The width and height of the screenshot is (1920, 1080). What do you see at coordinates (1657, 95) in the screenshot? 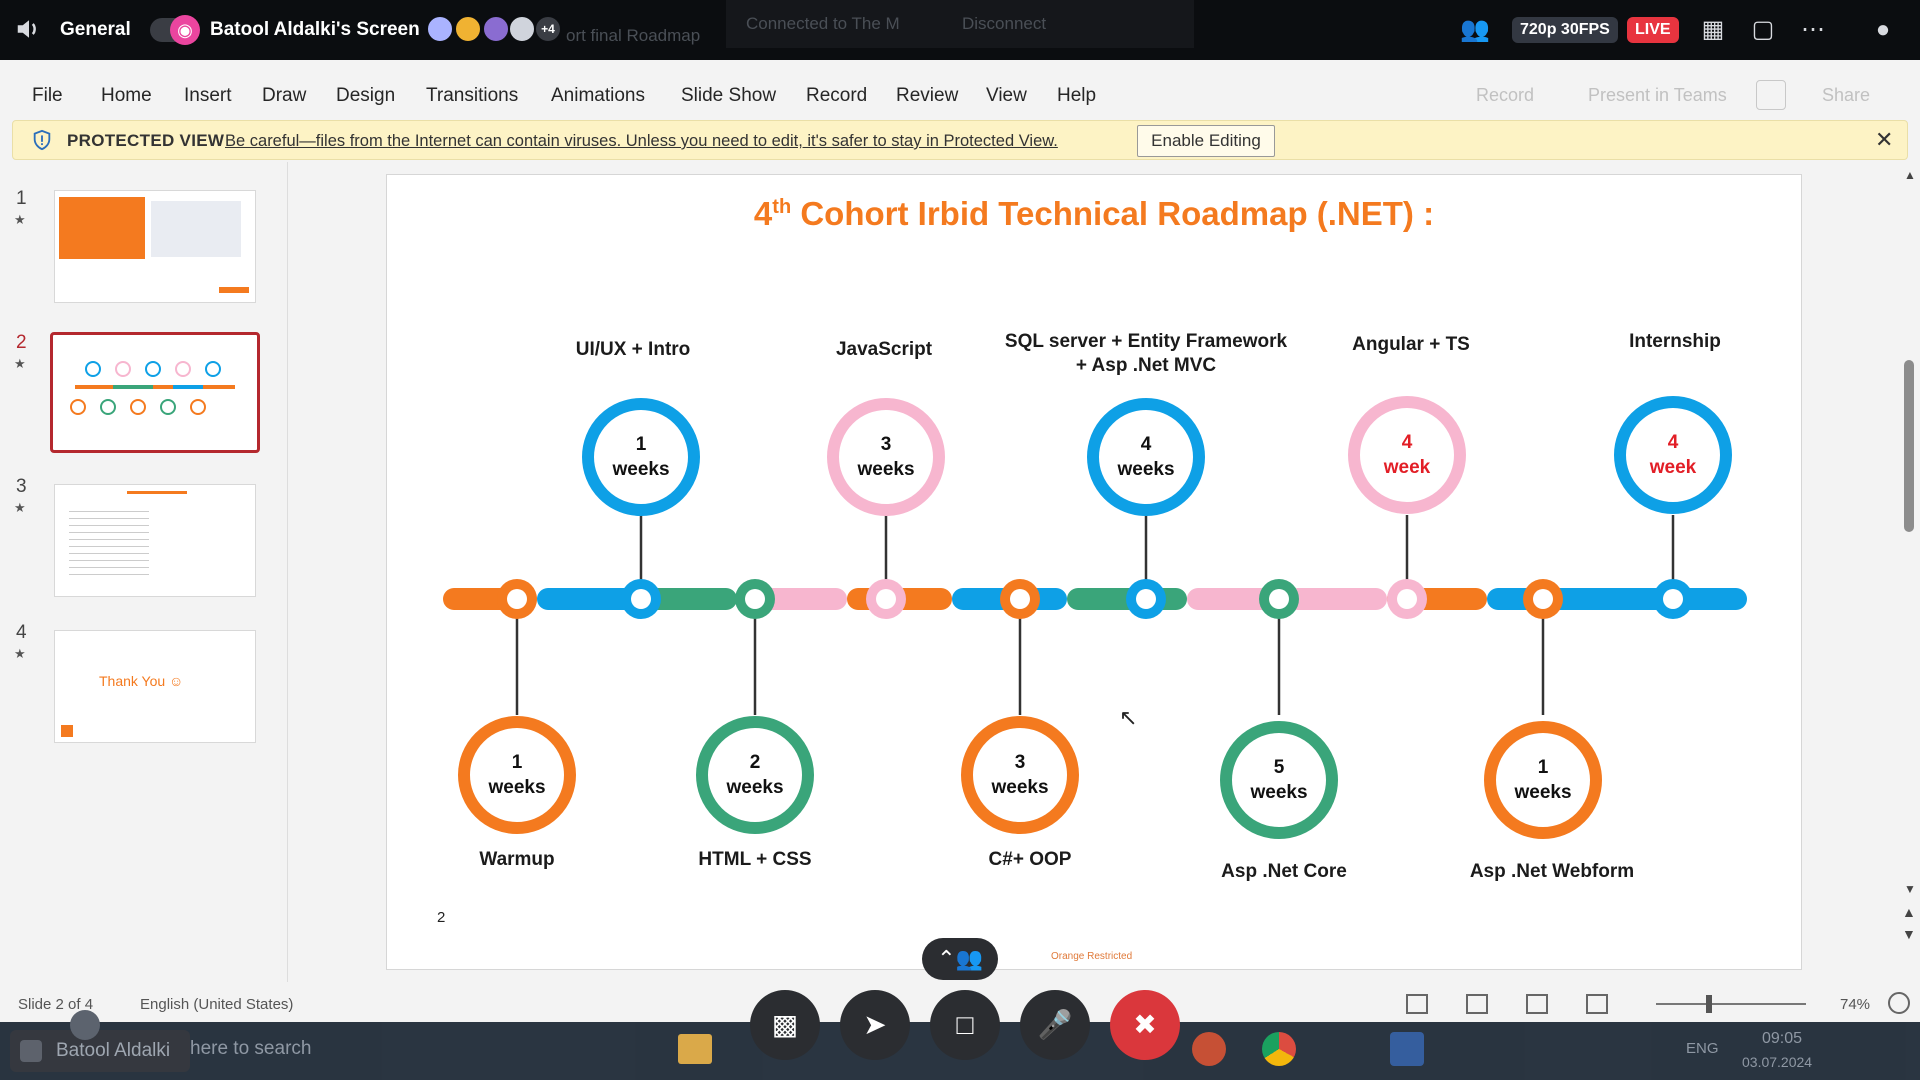
I see `present-in-teams-button: Present in Teams` at bounding box center [1657, 95].